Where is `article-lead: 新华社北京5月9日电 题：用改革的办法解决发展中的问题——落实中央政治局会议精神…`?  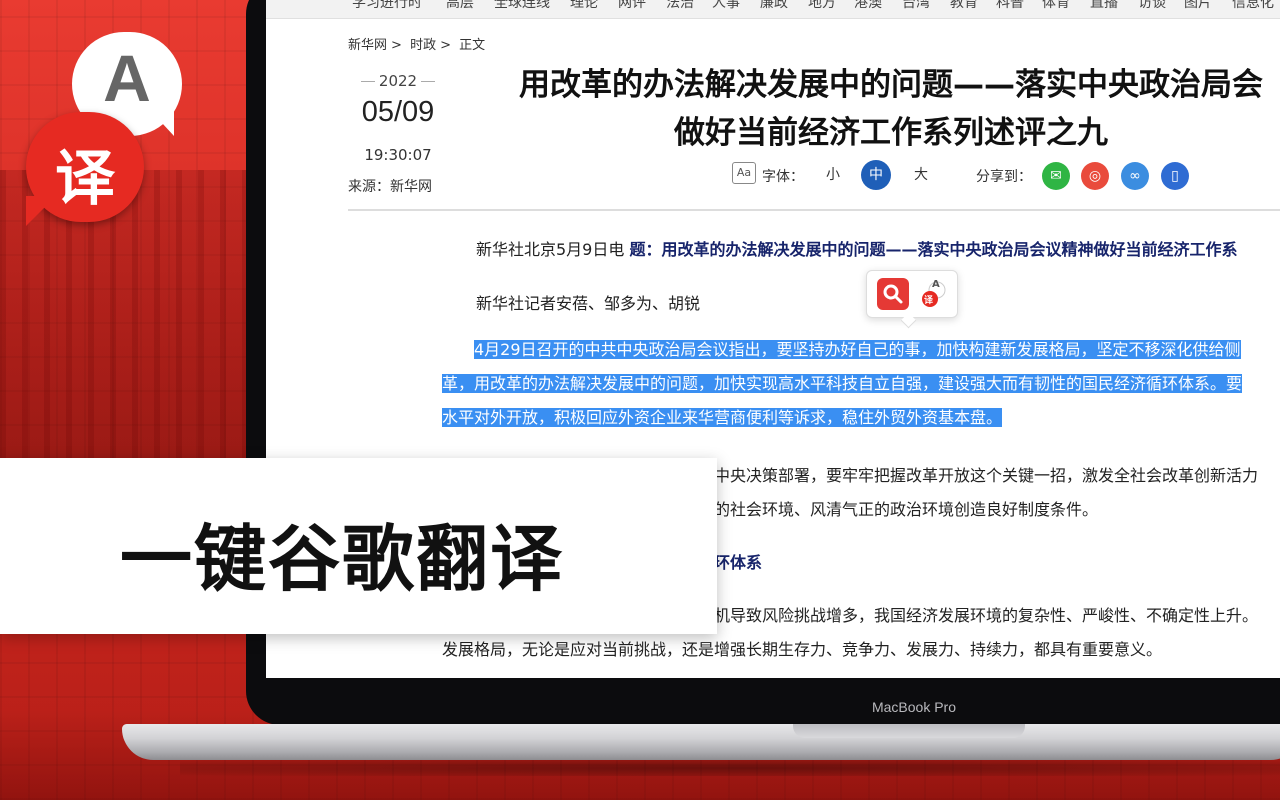
article-lead: 新华社北京5月9日电 题：用改革的办法解决发展中的问题——落实中央政治局会议精神… is located at coordinates (856, 248).